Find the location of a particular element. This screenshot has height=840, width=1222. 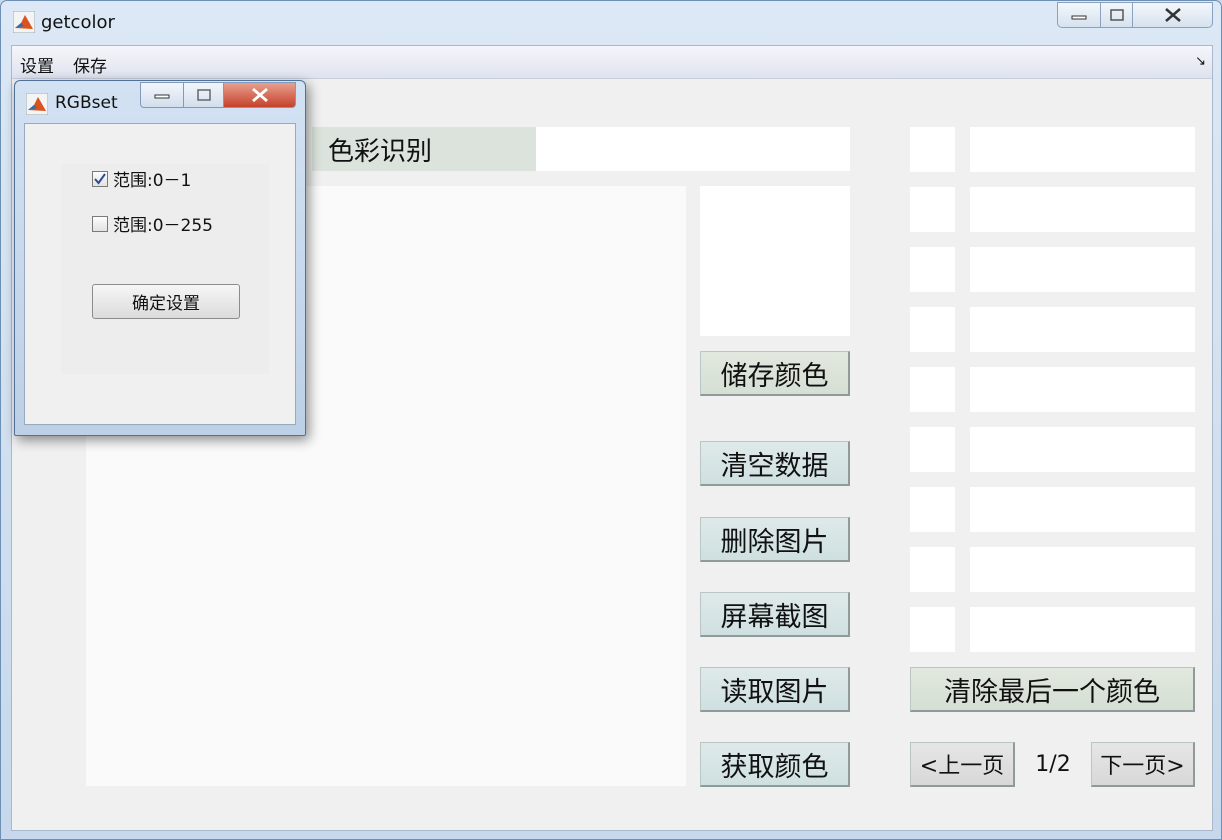

dialog-maximize-button is located at coordinates (204, 95).